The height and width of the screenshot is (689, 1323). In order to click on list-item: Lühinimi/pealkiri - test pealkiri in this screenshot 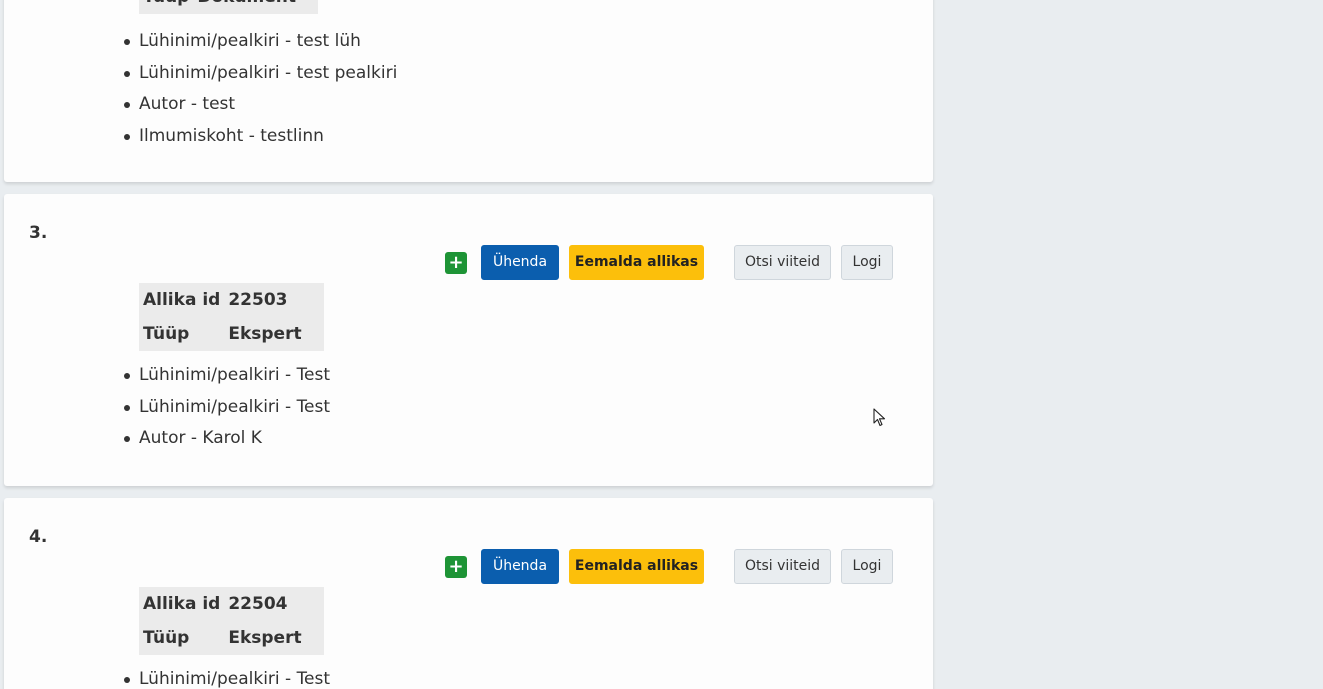, I will do `click(260, 74)`.